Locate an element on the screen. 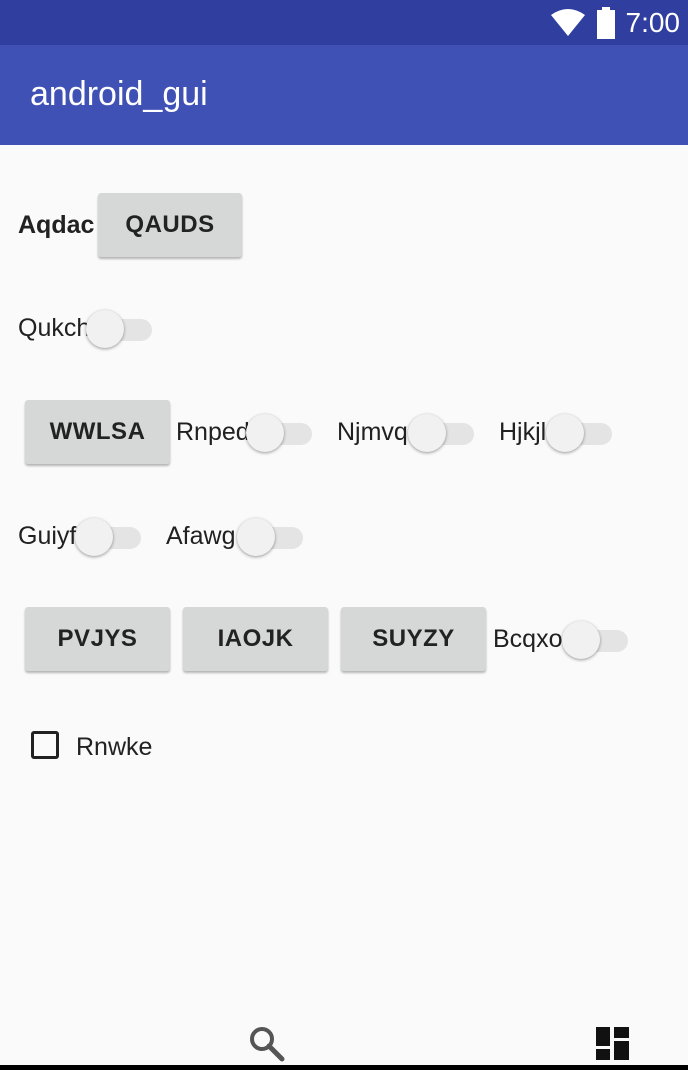 The image size is (688, 1070). search-icon is located at coordinates (267, 1044).